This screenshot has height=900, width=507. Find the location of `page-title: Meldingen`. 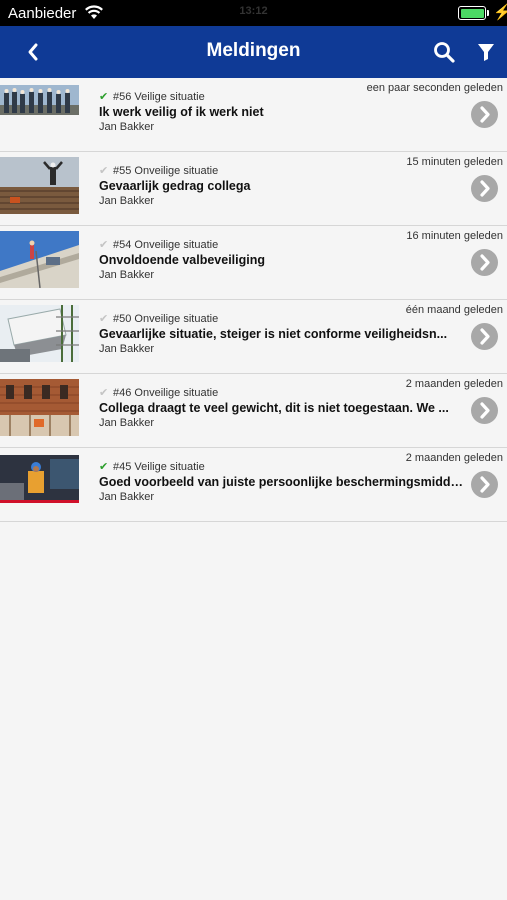

page-title: Meldingen is located at coordinates (253, 50).